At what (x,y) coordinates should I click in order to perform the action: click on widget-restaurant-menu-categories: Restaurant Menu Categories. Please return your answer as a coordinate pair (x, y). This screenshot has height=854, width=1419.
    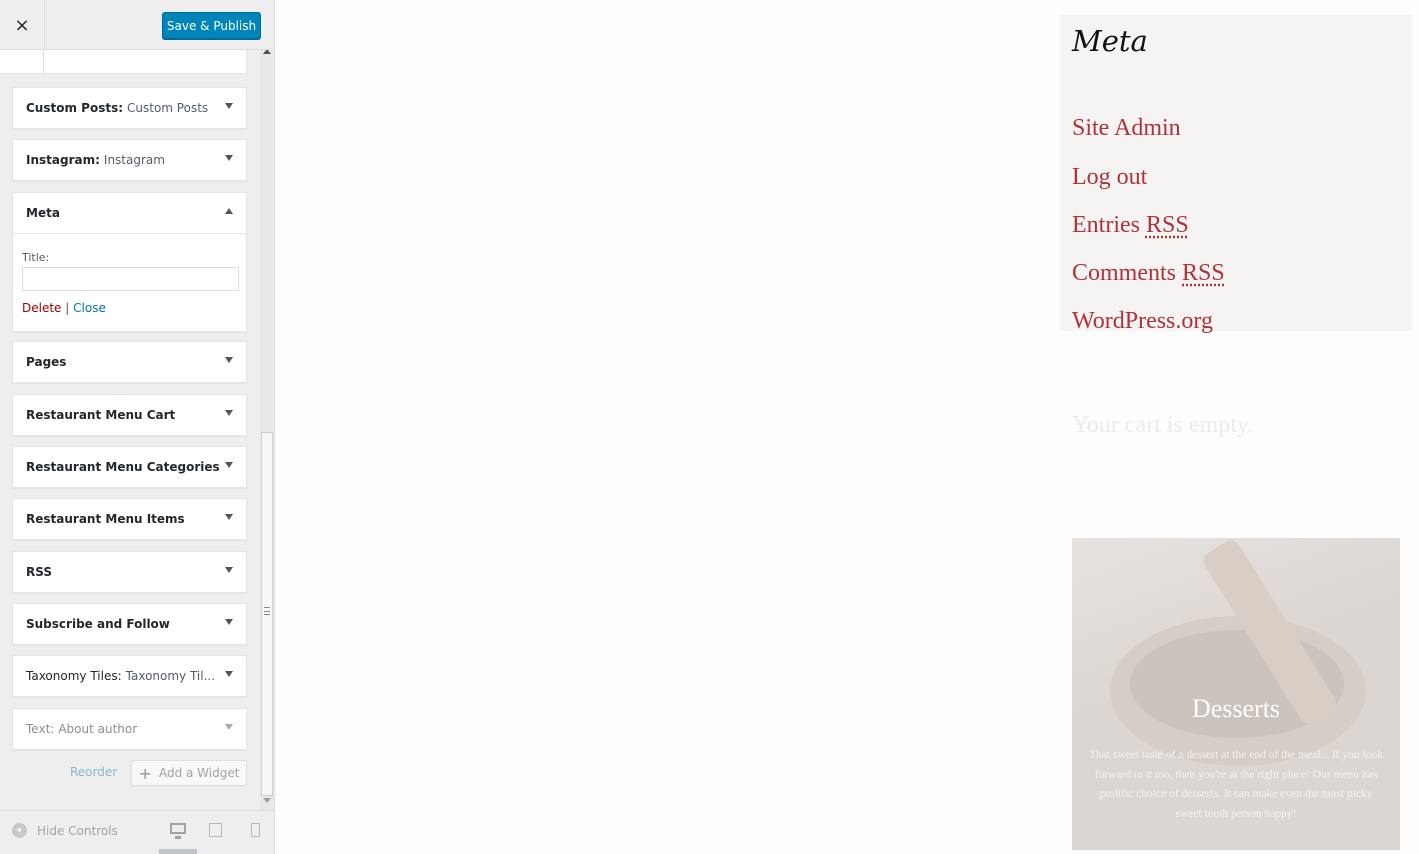
    Looking at the image, I should click on (129, 467).